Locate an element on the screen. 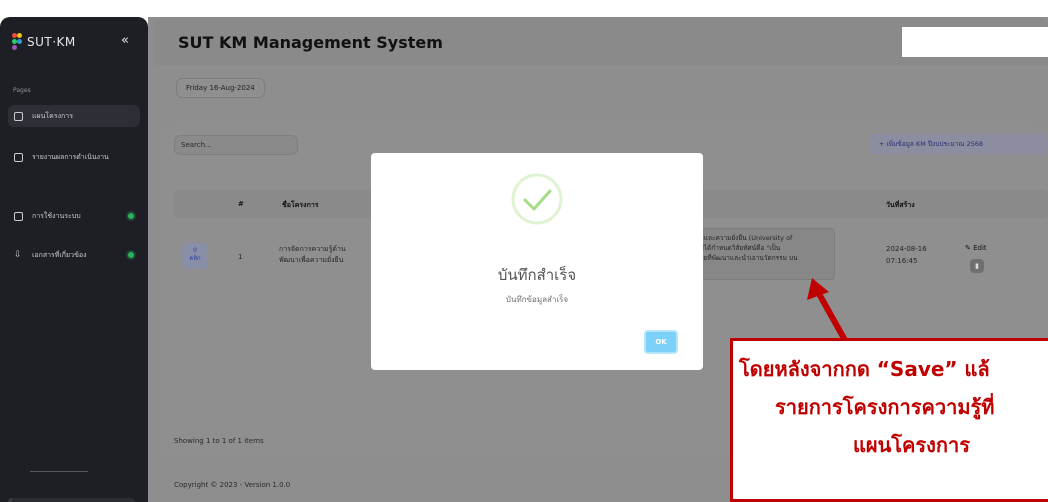 Image resolution: width=1048 pixels, height=502 pixels. download-icon: ⇩ is located at coordinates (18, 254).